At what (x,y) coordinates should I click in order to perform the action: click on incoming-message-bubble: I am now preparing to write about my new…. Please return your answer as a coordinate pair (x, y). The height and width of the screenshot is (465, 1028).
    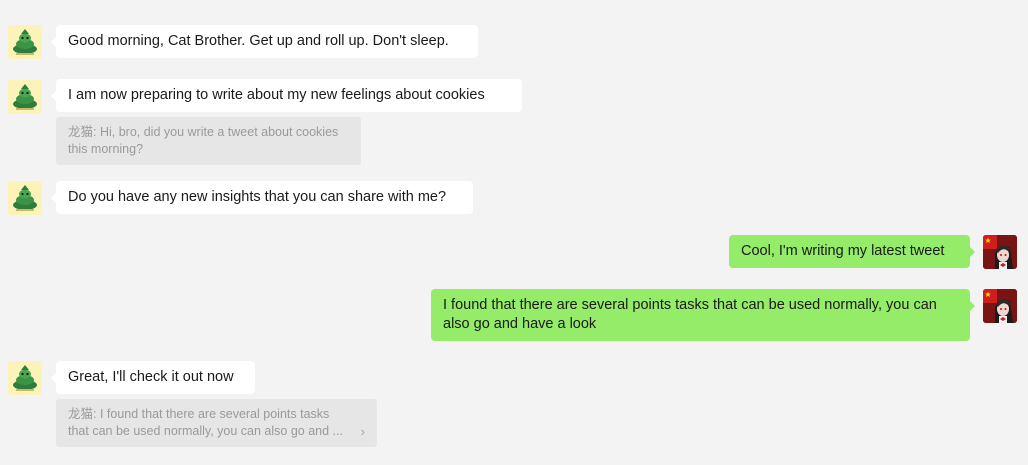
    Looking at the image, I should click on (286, 95).